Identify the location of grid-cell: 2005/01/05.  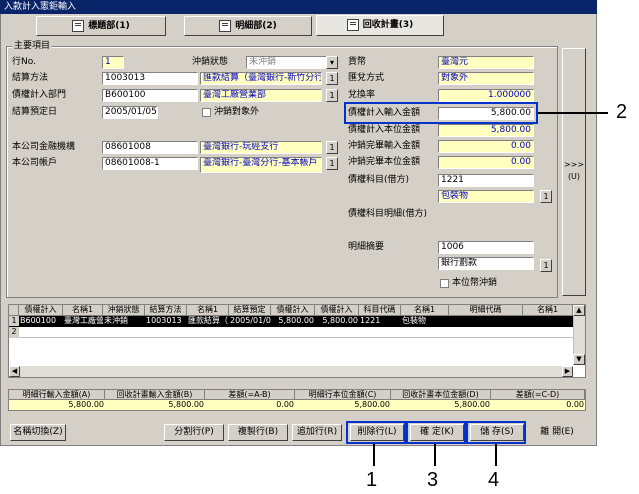
(250, 321).